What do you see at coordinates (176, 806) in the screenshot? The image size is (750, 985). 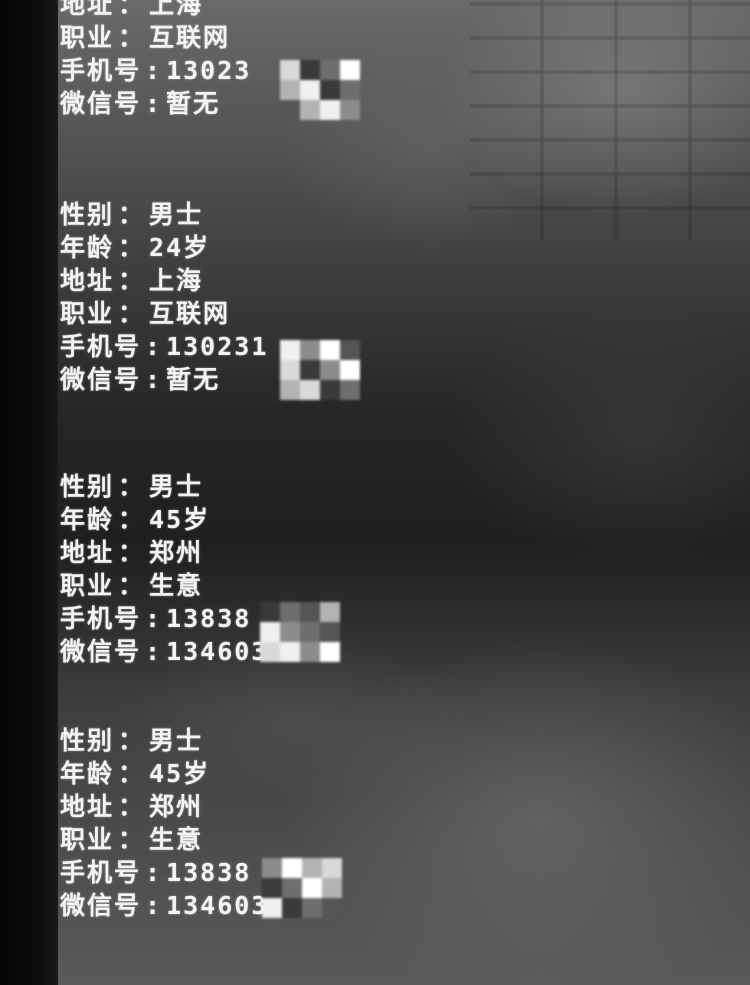 I see `field-value: 郑州` at bounding box center [176, 806].